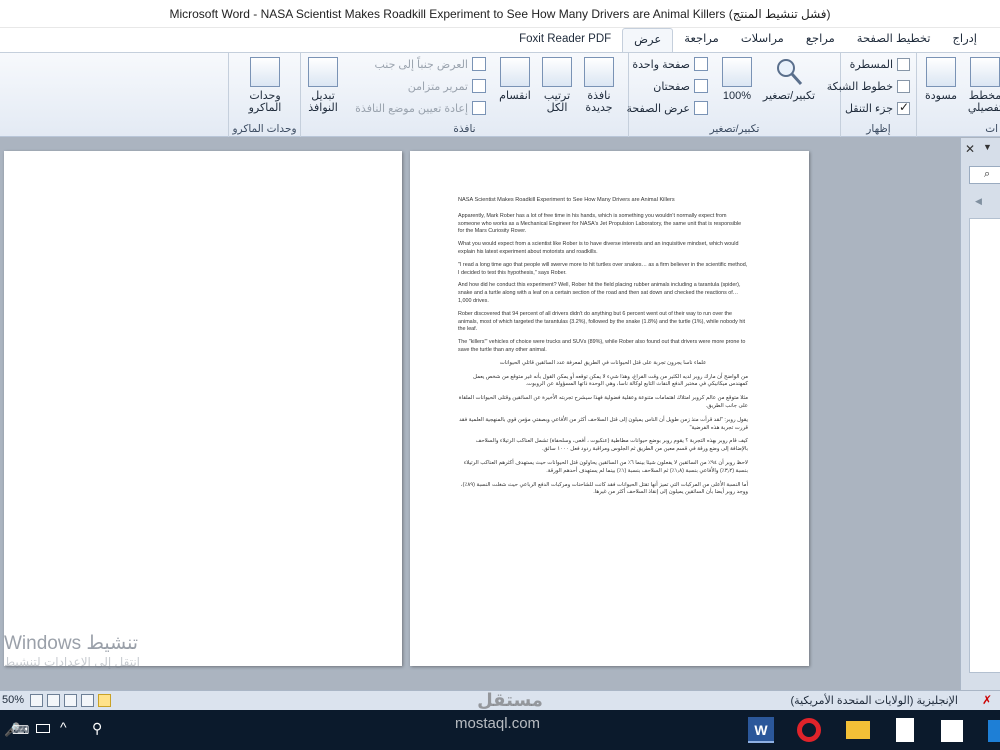 This screenshot has height=750, width=1000. I want to click on ruler-checkbox: المسطرة, so click(880, 64).